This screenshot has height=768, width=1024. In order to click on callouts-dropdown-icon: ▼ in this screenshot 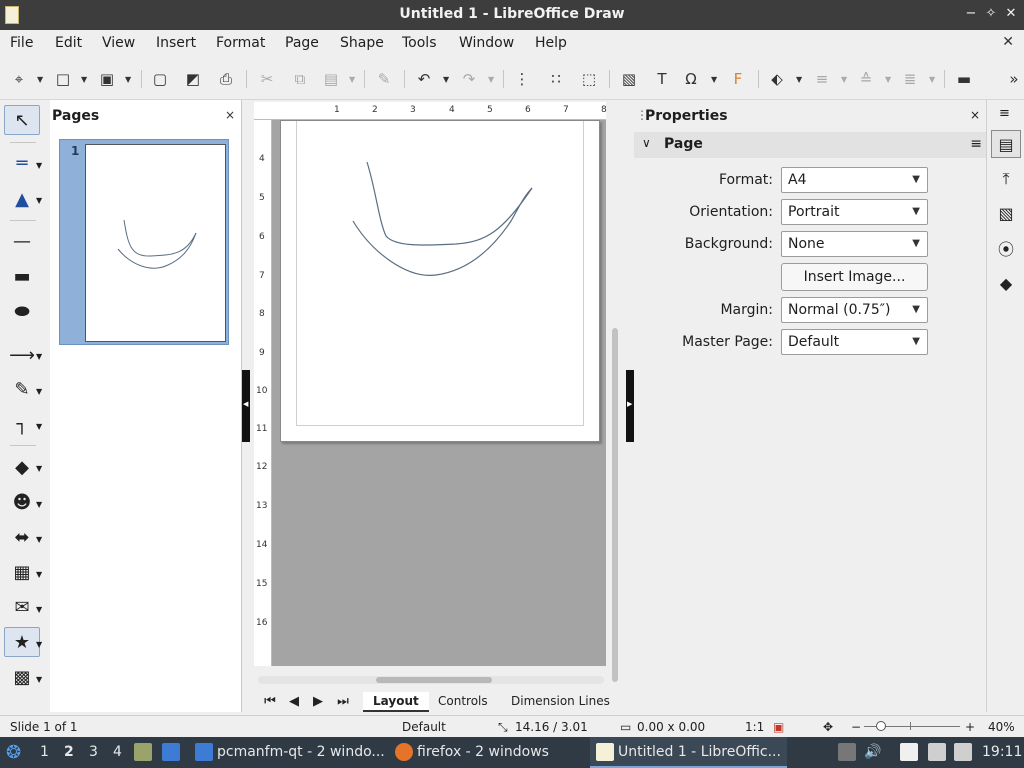, I will do `click(39, 609)`.